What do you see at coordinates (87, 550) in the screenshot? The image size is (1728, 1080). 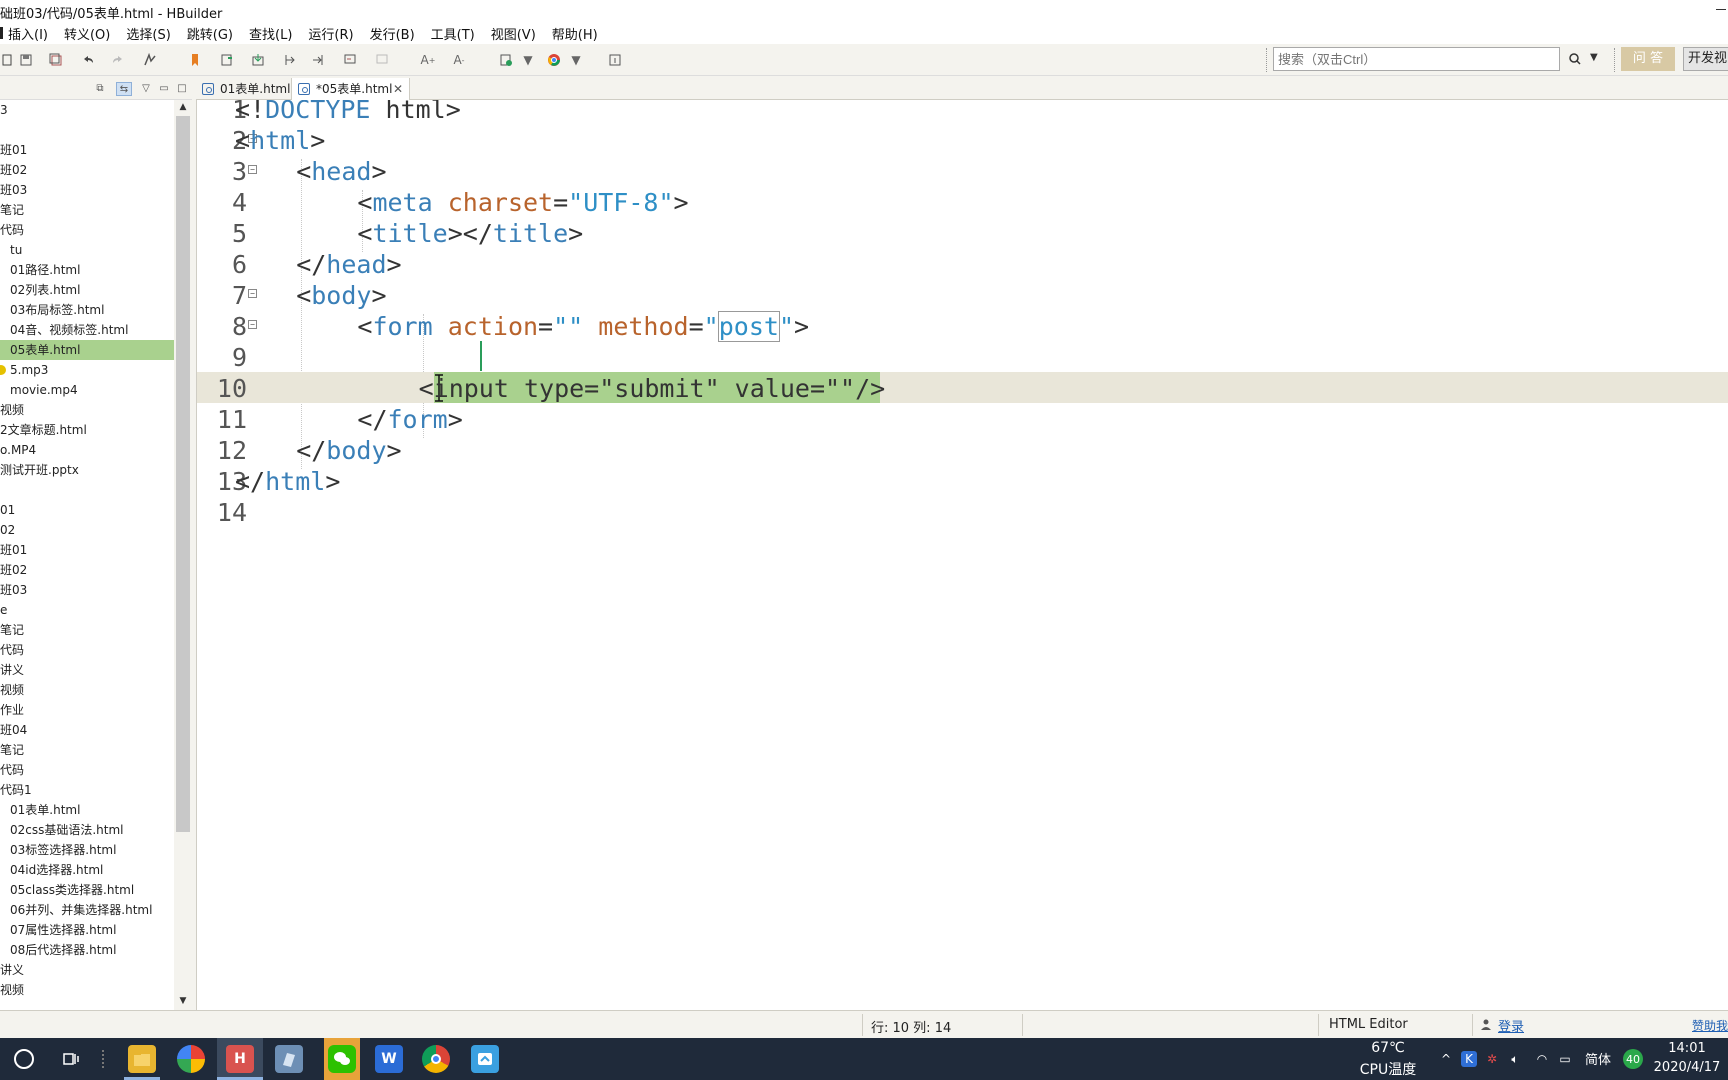 I see `tree-item: 班01` at bounding box center [87, 550].